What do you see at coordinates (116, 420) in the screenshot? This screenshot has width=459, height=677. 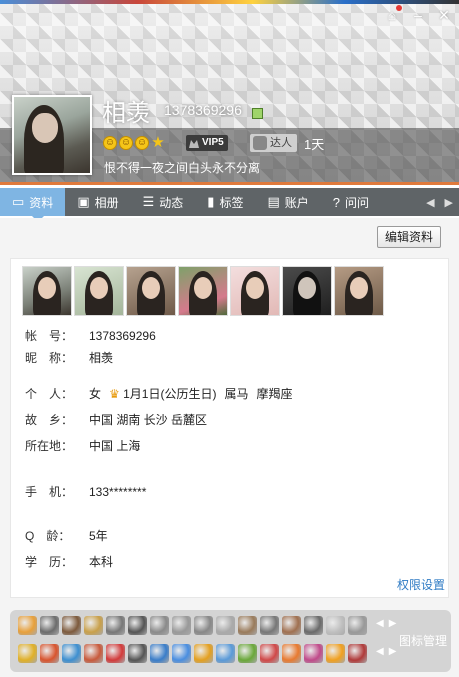 I see `field-hometown: 故 乡： 中国 湖南 长沙 岳麓区` at bounding box center [116, 420].